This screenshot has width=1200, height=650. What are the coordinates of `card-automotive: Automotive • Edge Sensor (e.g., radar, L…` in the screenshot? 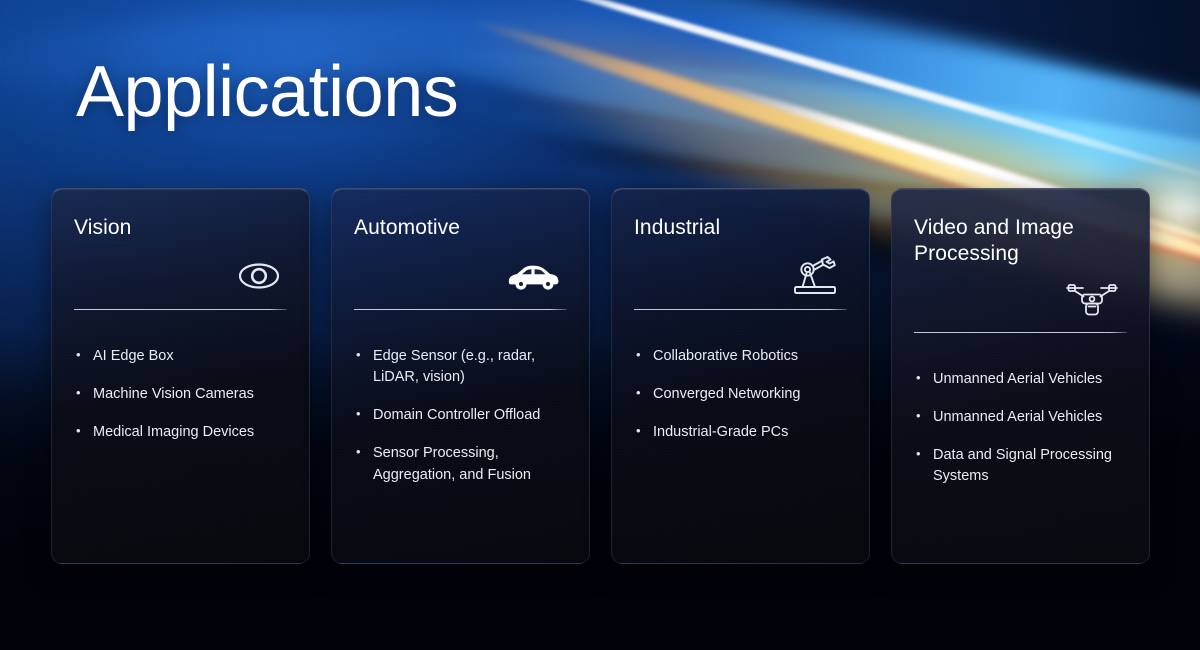 It's located at (460, 376).